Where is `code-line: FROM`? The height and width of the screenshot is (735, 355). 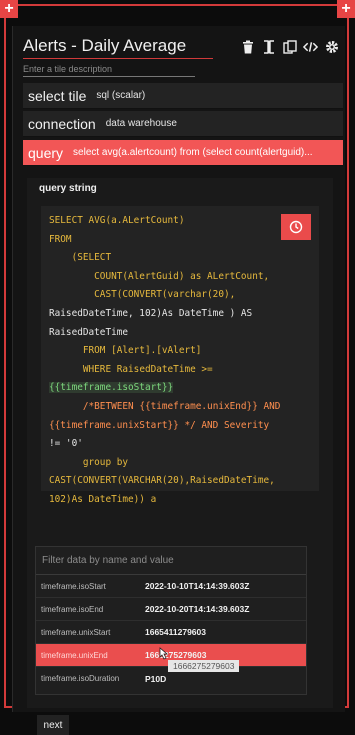
code-line: FROM is located at coordinates (60, 239).